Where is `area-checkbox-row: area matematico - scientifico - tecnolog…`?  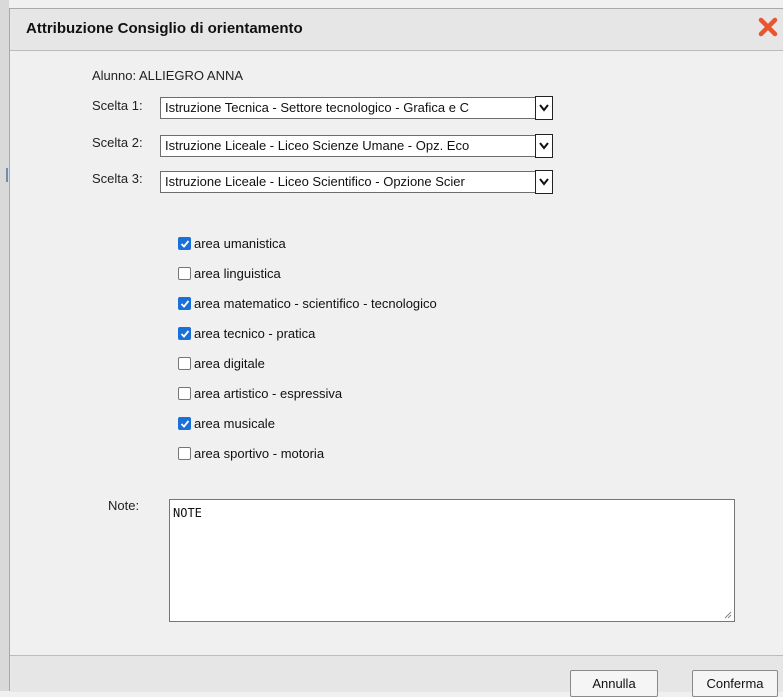 area-checkbox-row: area matematico - scientifico - tecnolog… is located at coordinates (307, 303).